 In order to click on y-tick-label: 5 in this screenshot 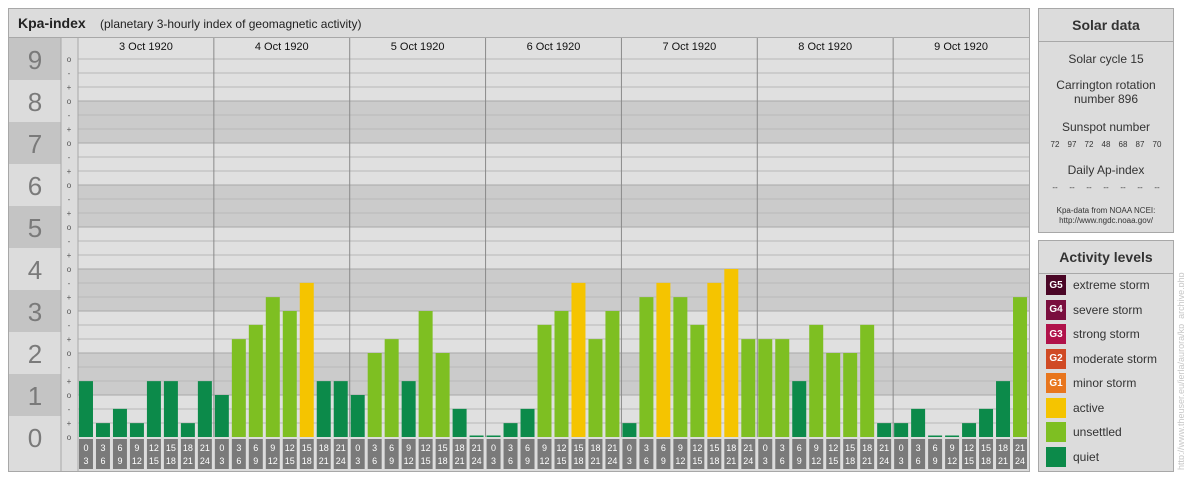, I will do `click(35, 228)`.